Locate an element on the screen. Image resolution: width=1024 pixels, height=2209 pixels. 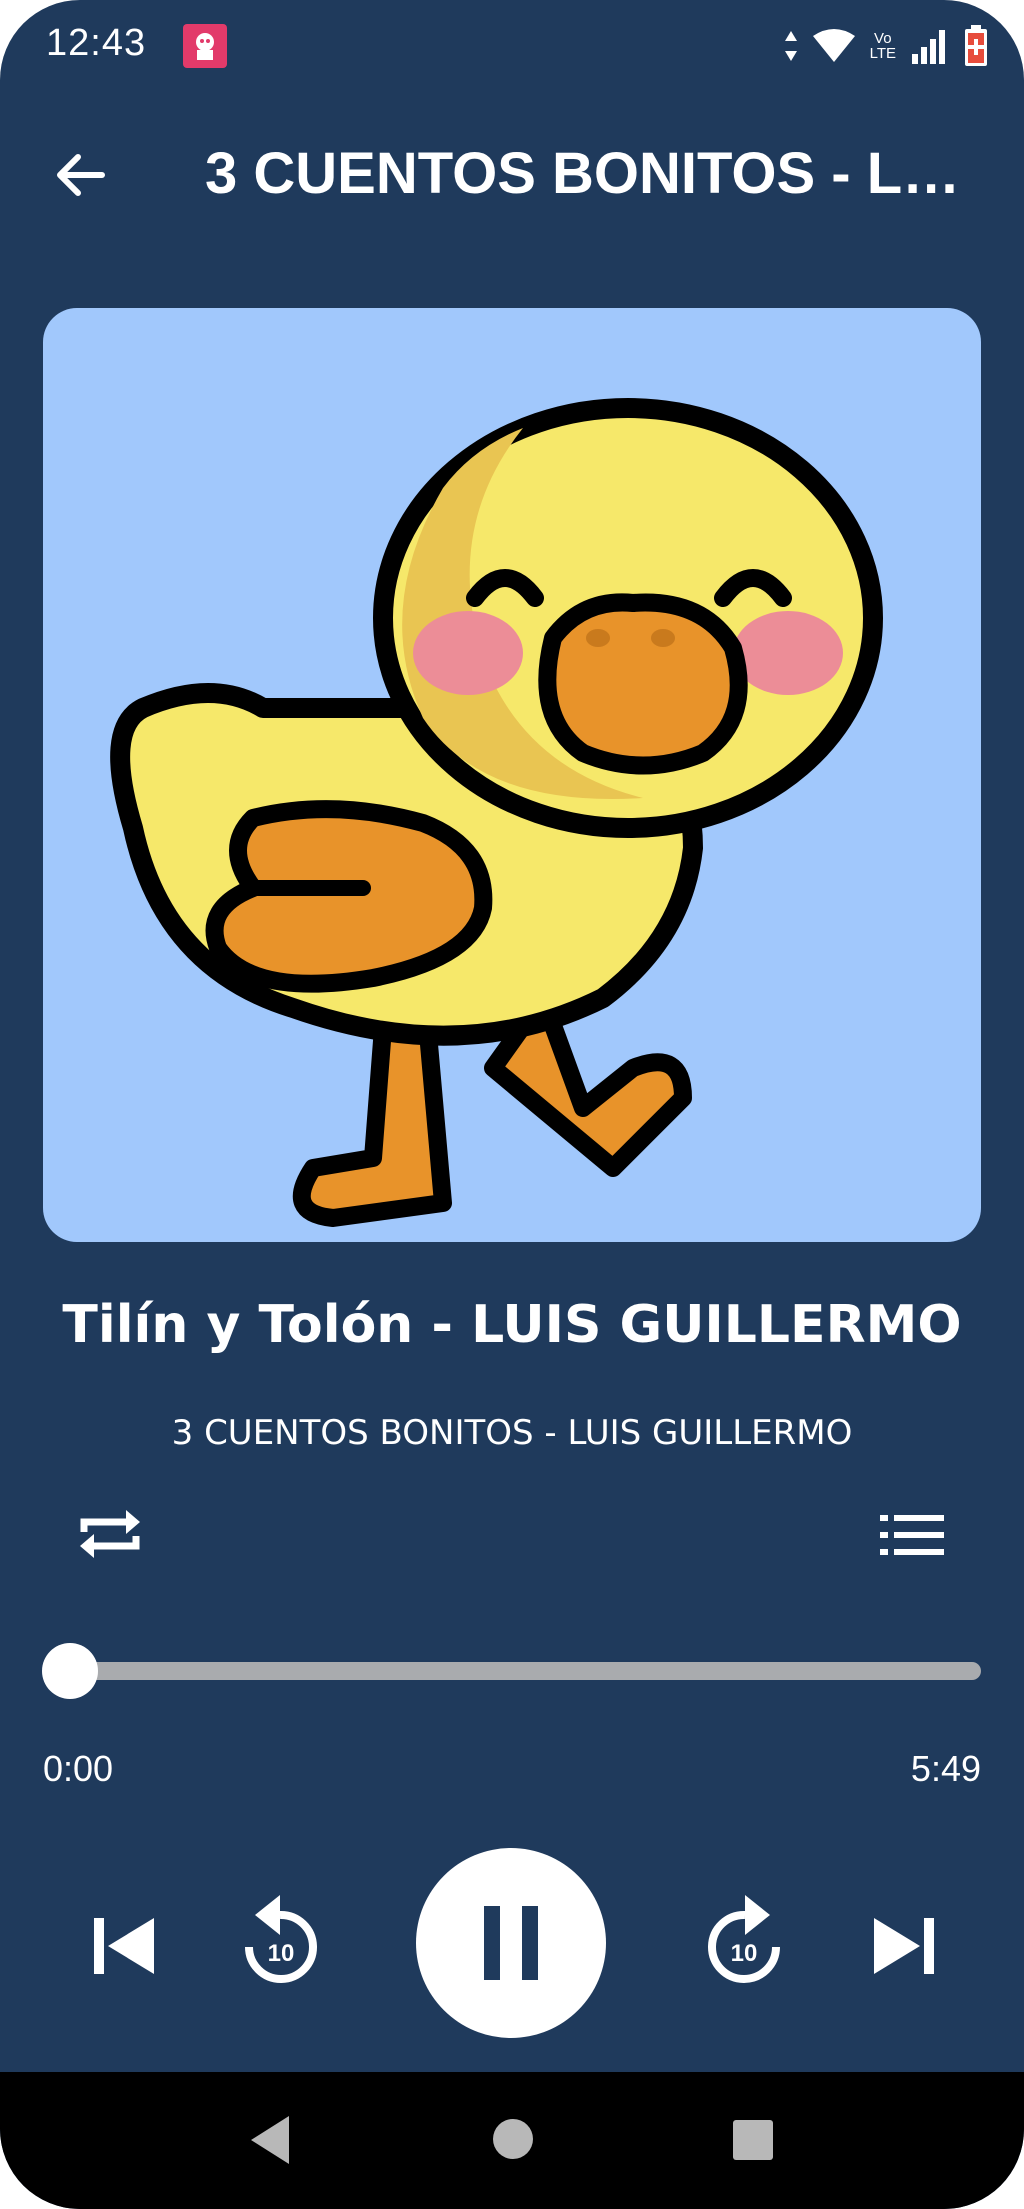
nav-home-button is located at coordinates (513, 2139).